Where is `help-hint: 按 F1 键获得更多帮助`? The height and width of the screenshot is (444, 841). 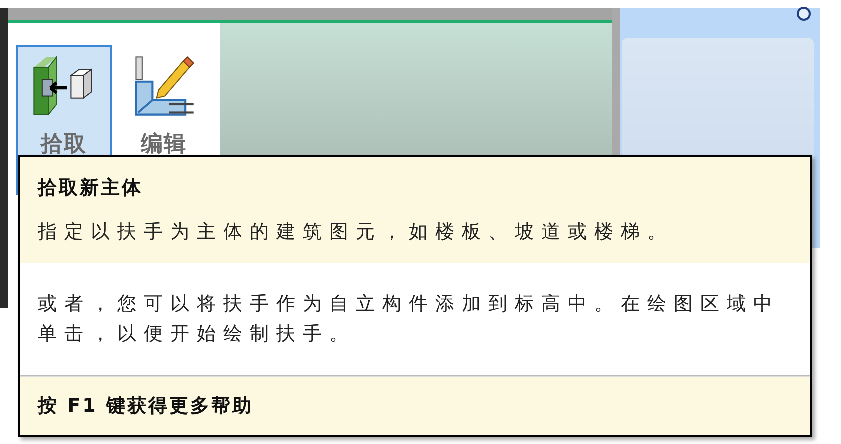 help-hint: 按 F1 键获得更多帮助 is located at coordinates (146, 406).